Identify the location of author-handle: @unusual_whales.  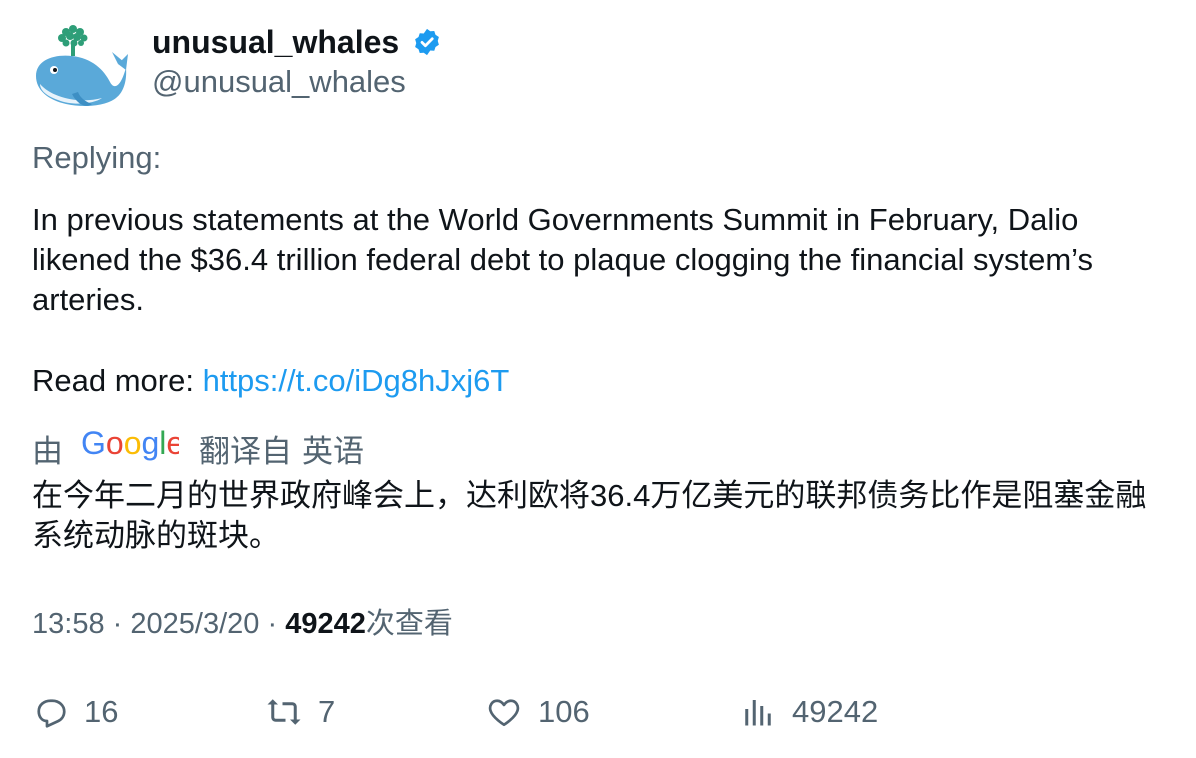
(297, 82).